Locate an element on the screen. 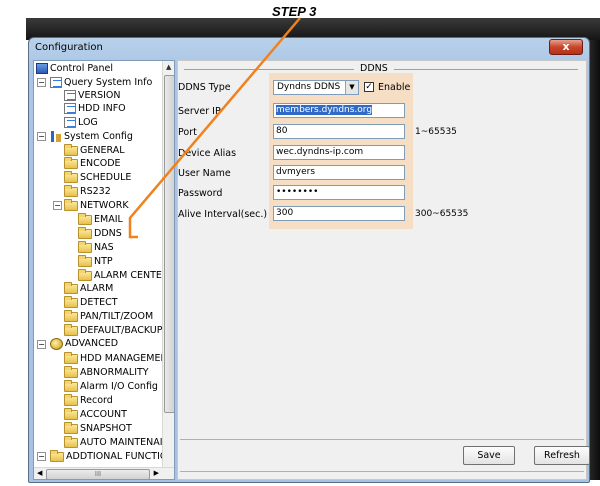 The height and width of the screenshot is (486, 600). bottom-divider is located at coordinates (382, 439).